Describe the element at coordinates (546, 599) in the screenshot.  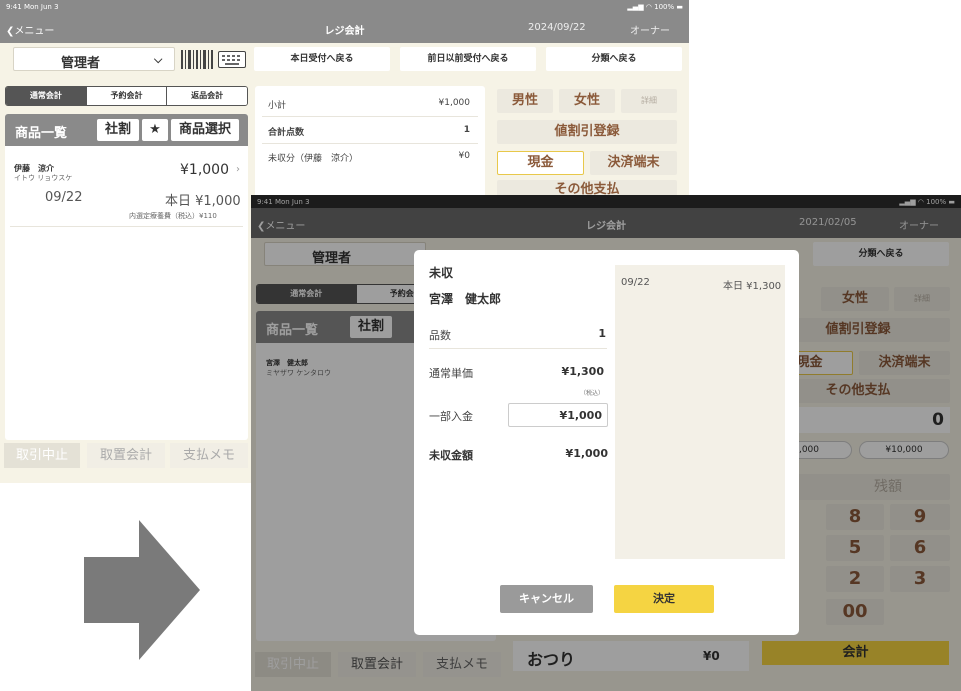
I see `cancel-button: キャンセル` at that location.